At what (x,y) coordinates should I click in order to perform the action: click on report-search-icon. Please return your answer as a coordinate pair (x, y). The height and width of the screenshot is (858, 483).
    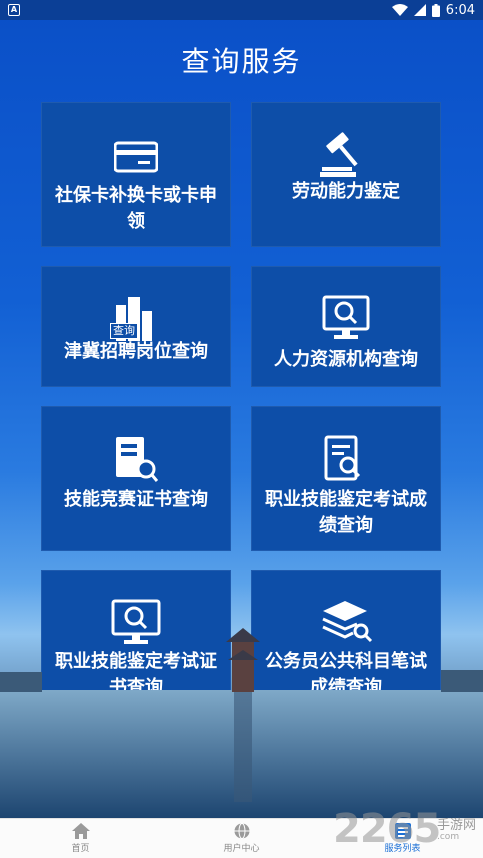
    Looking at the image, I should click on (342, 458).